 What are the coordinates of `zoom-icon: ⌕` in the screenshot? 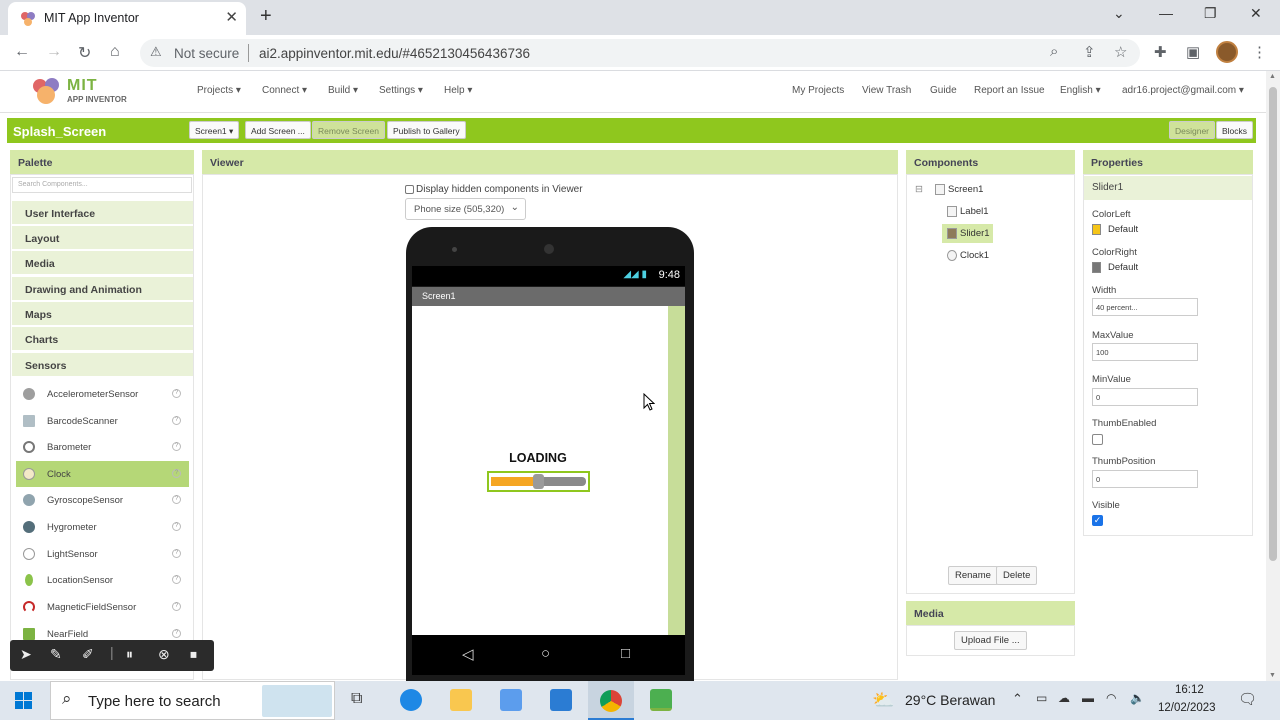 It's located at (1054, 51).